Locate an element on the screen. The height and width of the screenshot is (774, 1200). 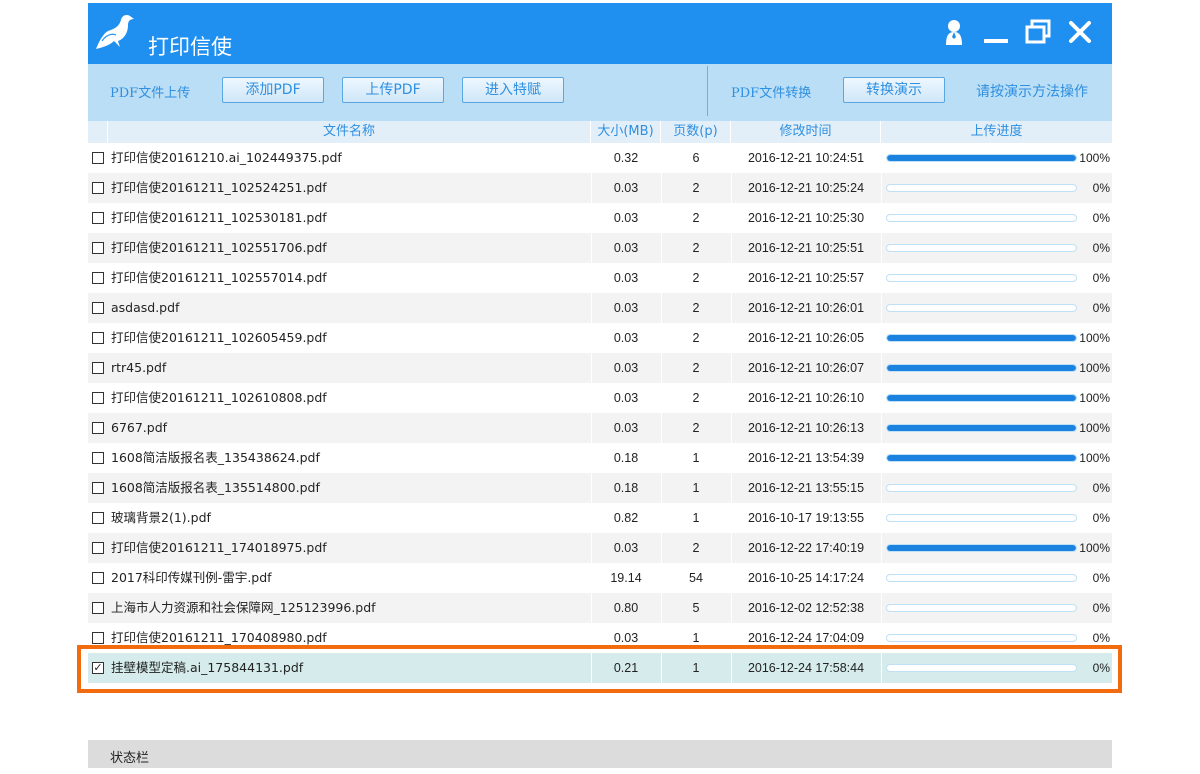
table-row: asdasd.pdf 0.03 2 2016-12-21 10:26:01 0% is located at coordinates (600, 308).